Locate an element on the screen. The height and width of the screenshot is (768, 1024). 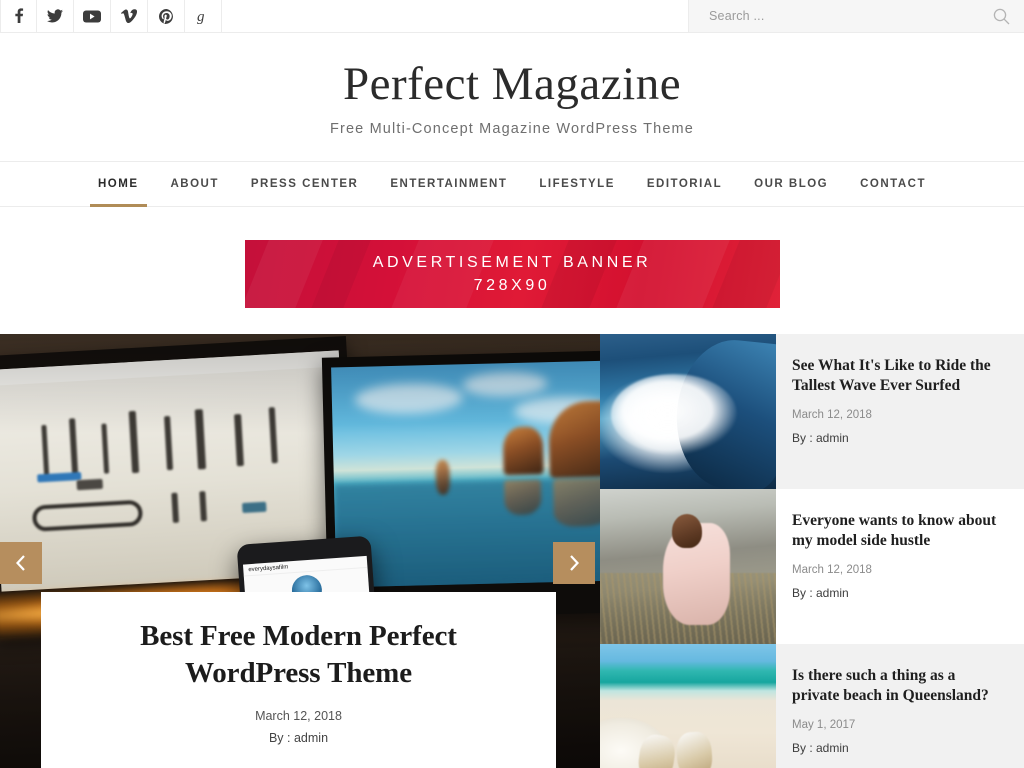
vimeo-icon is located at coordinates (129, 16).